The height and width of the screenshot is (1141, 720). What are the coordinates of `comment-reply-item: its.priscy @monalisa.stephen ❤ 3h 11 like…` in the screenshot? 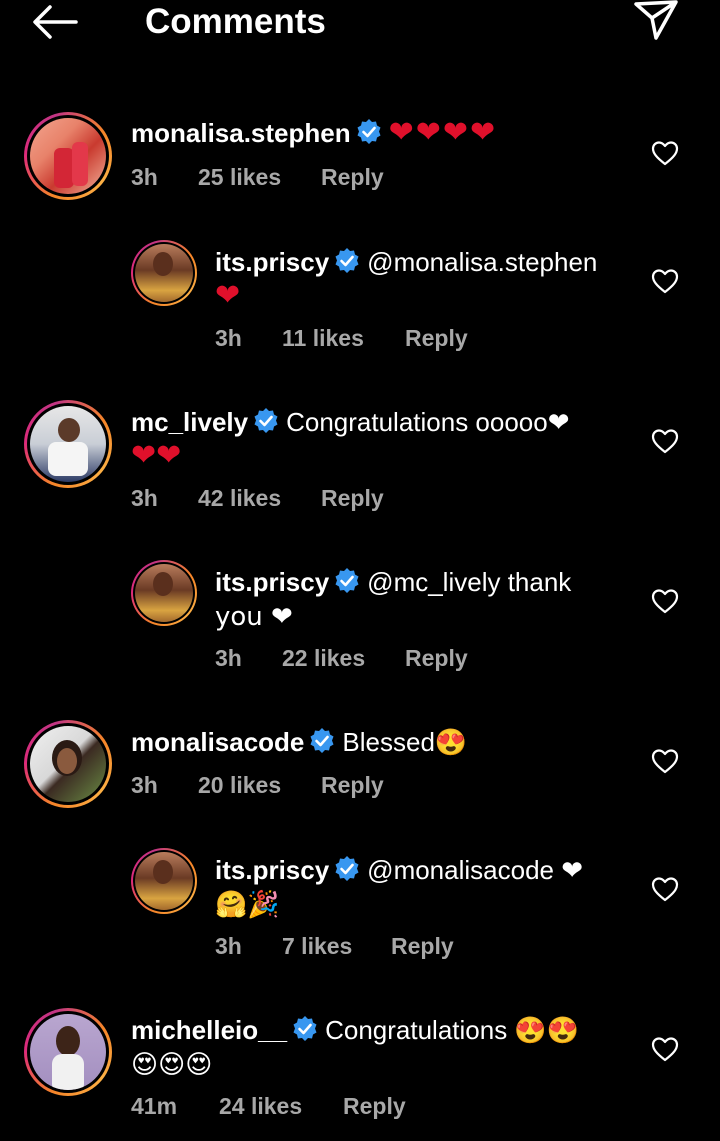 It's located at (360, 300).